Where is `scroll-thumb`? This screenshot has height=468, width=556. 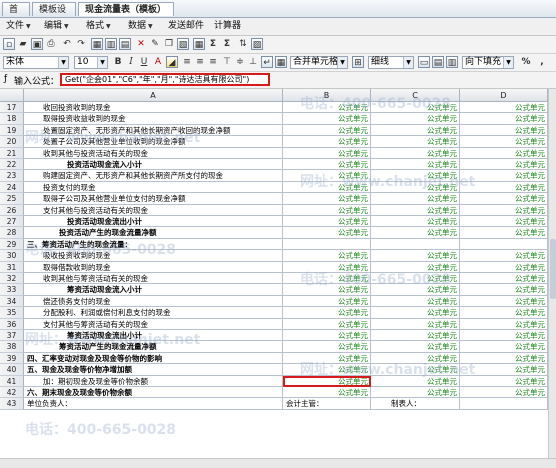 scroll-thumb is located at coordinates (553, 269).